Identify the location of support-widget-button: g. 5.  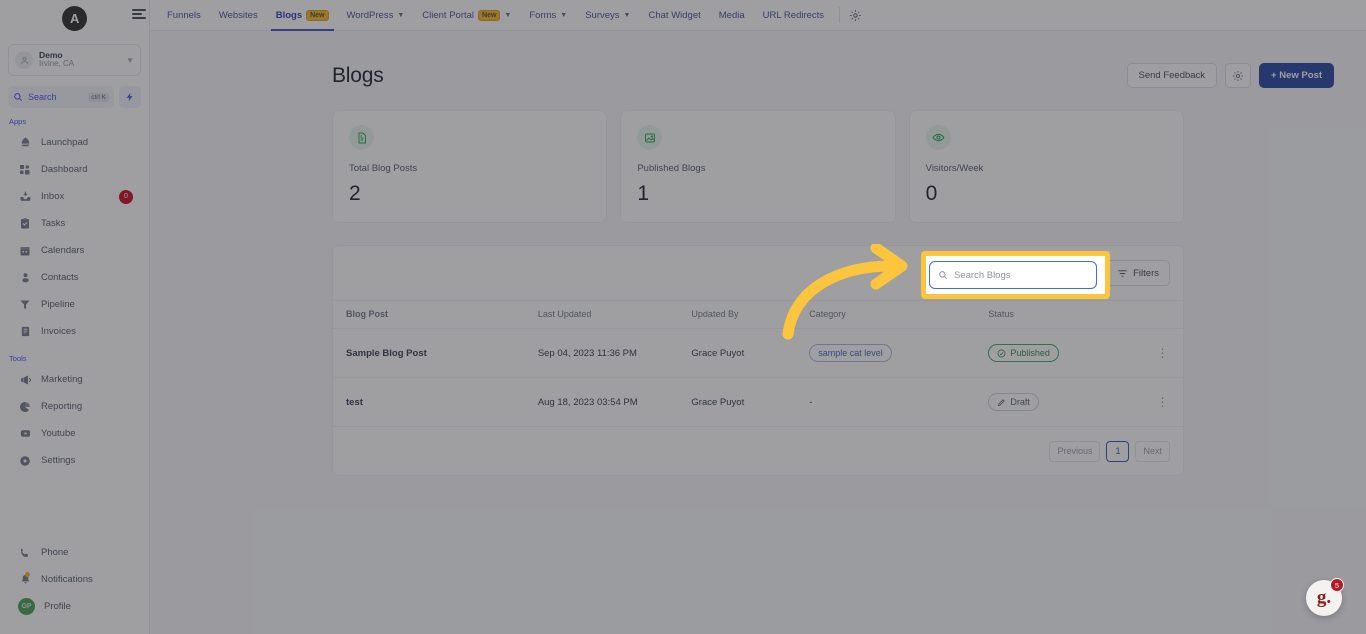
(1325, 597).